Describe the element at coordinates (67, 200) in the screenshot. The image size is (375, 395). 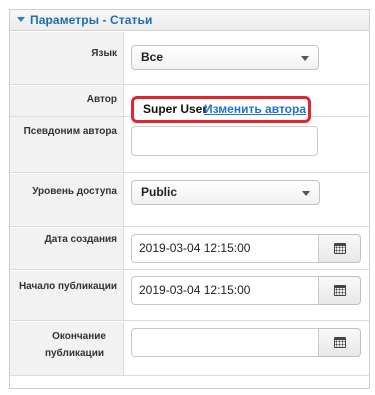
I see `label-access: Уровень доступа` at that location.